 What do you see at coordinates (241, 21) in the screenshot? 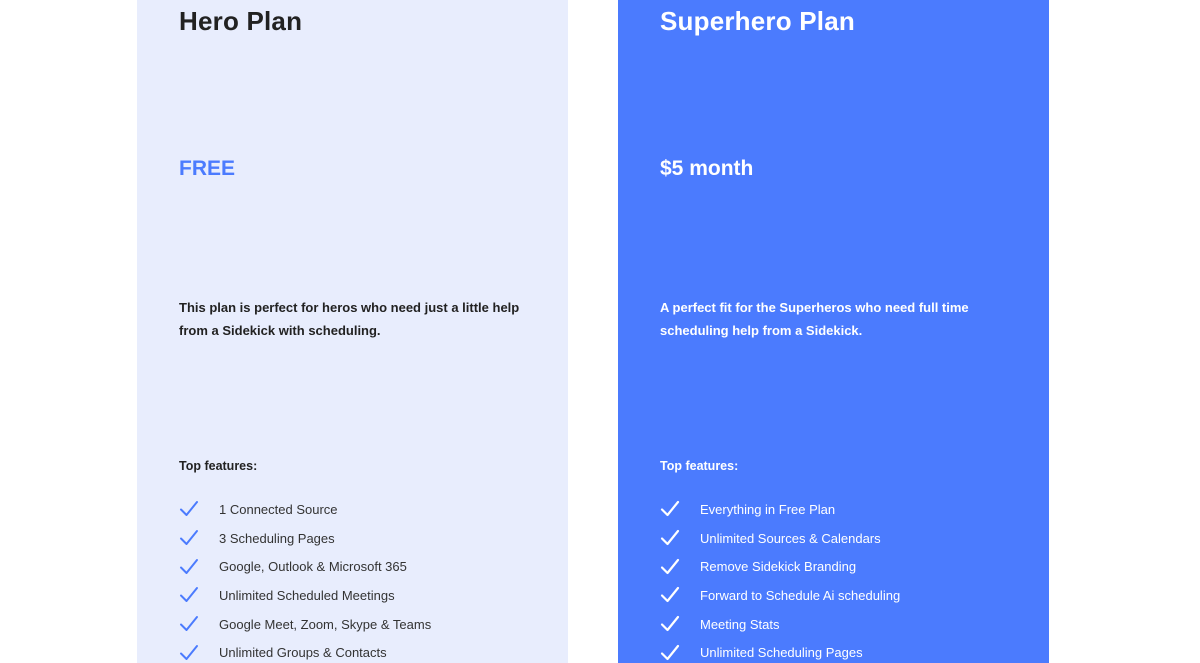
I see `plan-title: Hero Plan` at bounding box center [241, 21].